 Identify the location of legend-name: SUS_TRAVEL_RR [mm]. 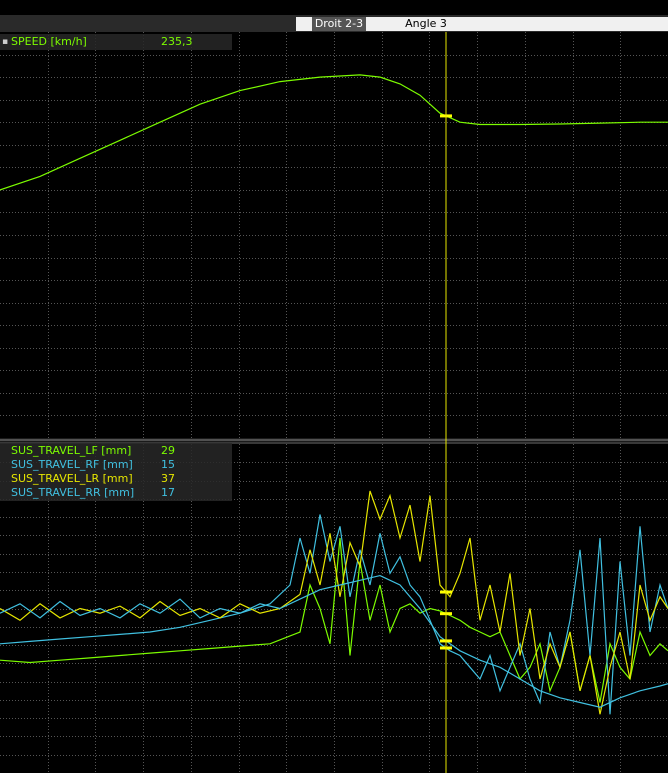
(73, 492).